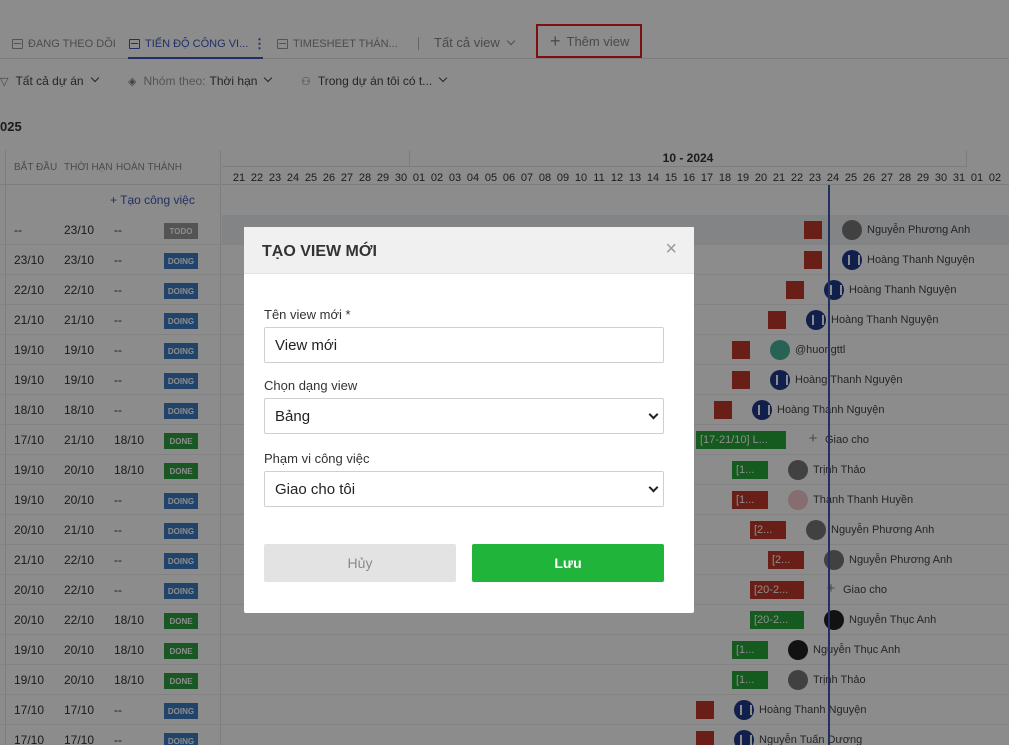  What do you see at coordinates (360, 563) in the screenshot?
I see `cancel-button: Hủy` at bounding box center [360, 563].